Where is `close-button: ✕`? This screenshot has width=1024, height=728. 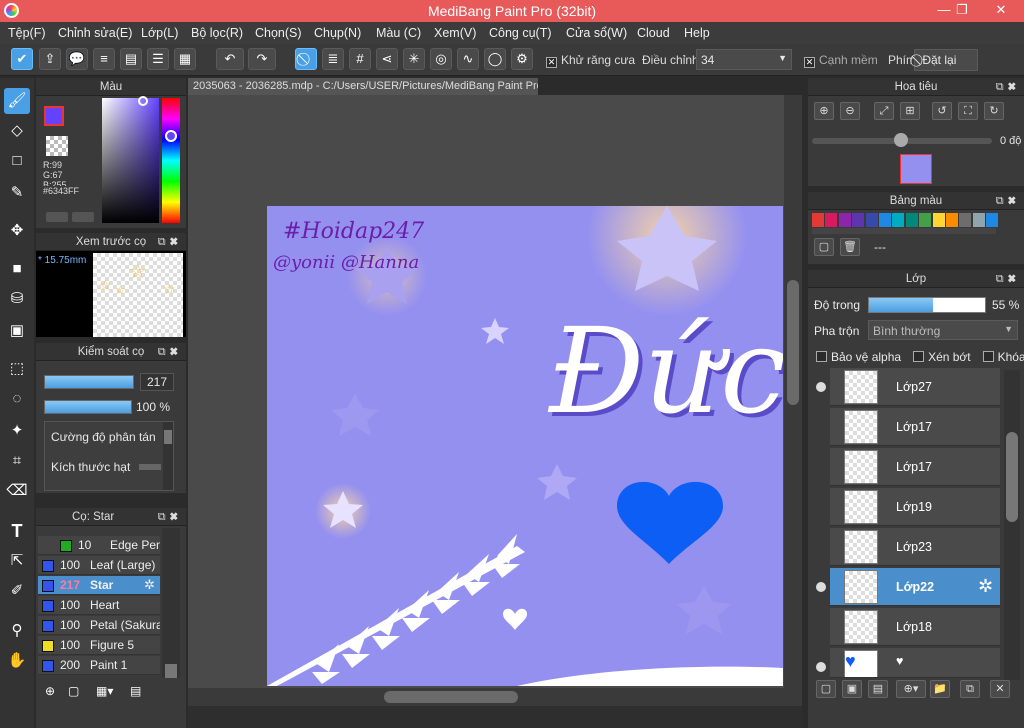 close-button: ✕ is located at coordinates (1001, 10).